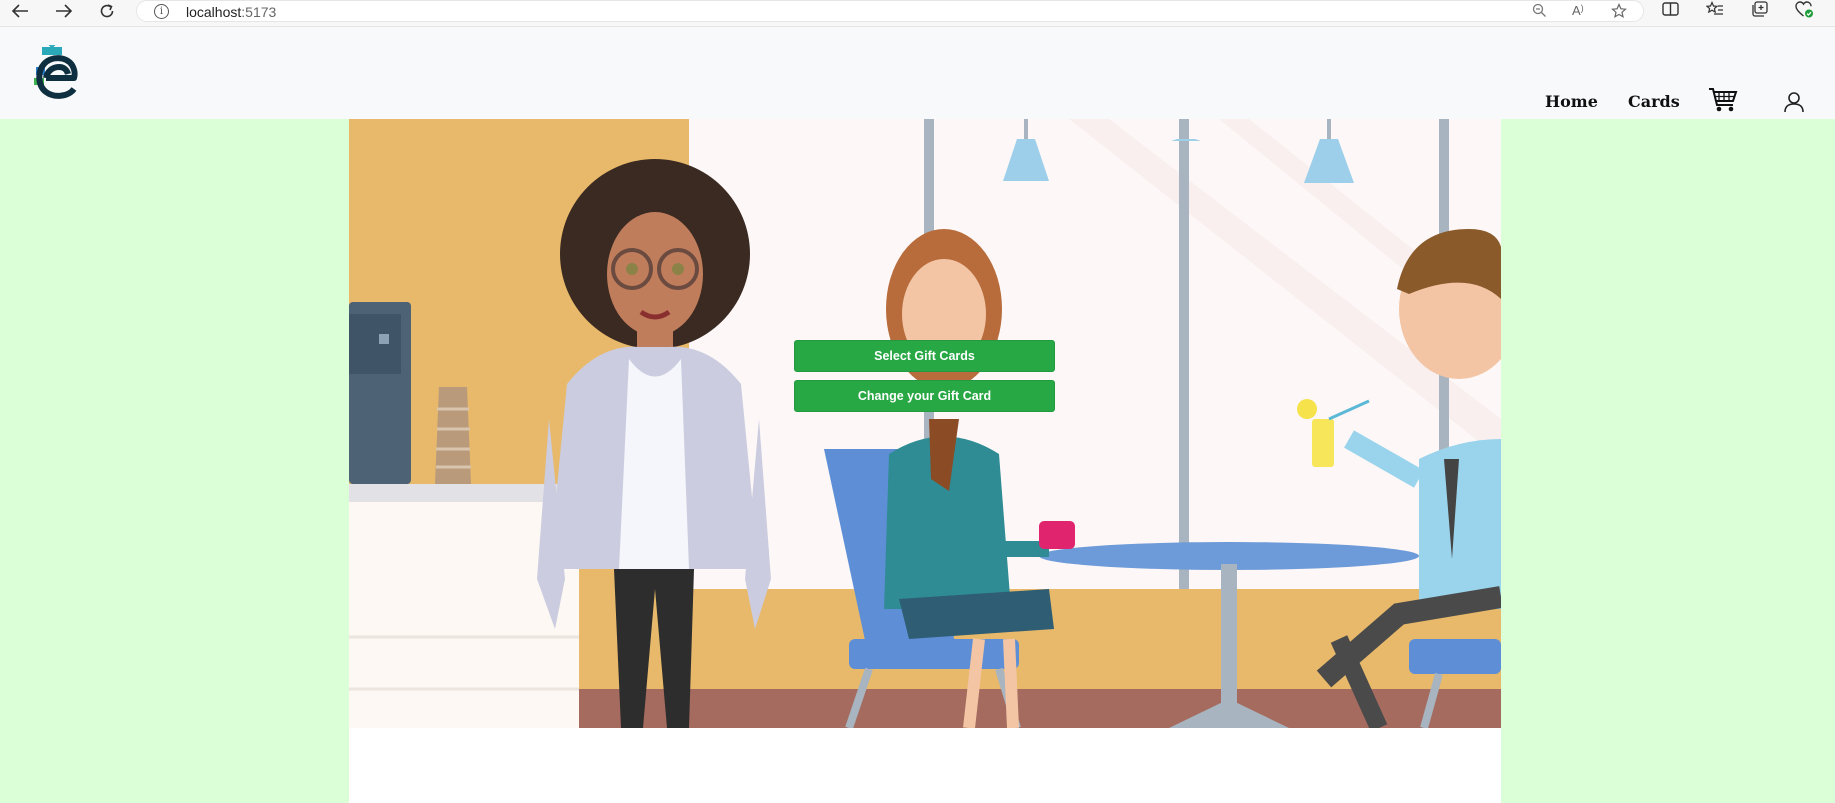 This screenshot has height=803, width=1835. I want to click on nav-home-link: Home, so click(1571, 101).